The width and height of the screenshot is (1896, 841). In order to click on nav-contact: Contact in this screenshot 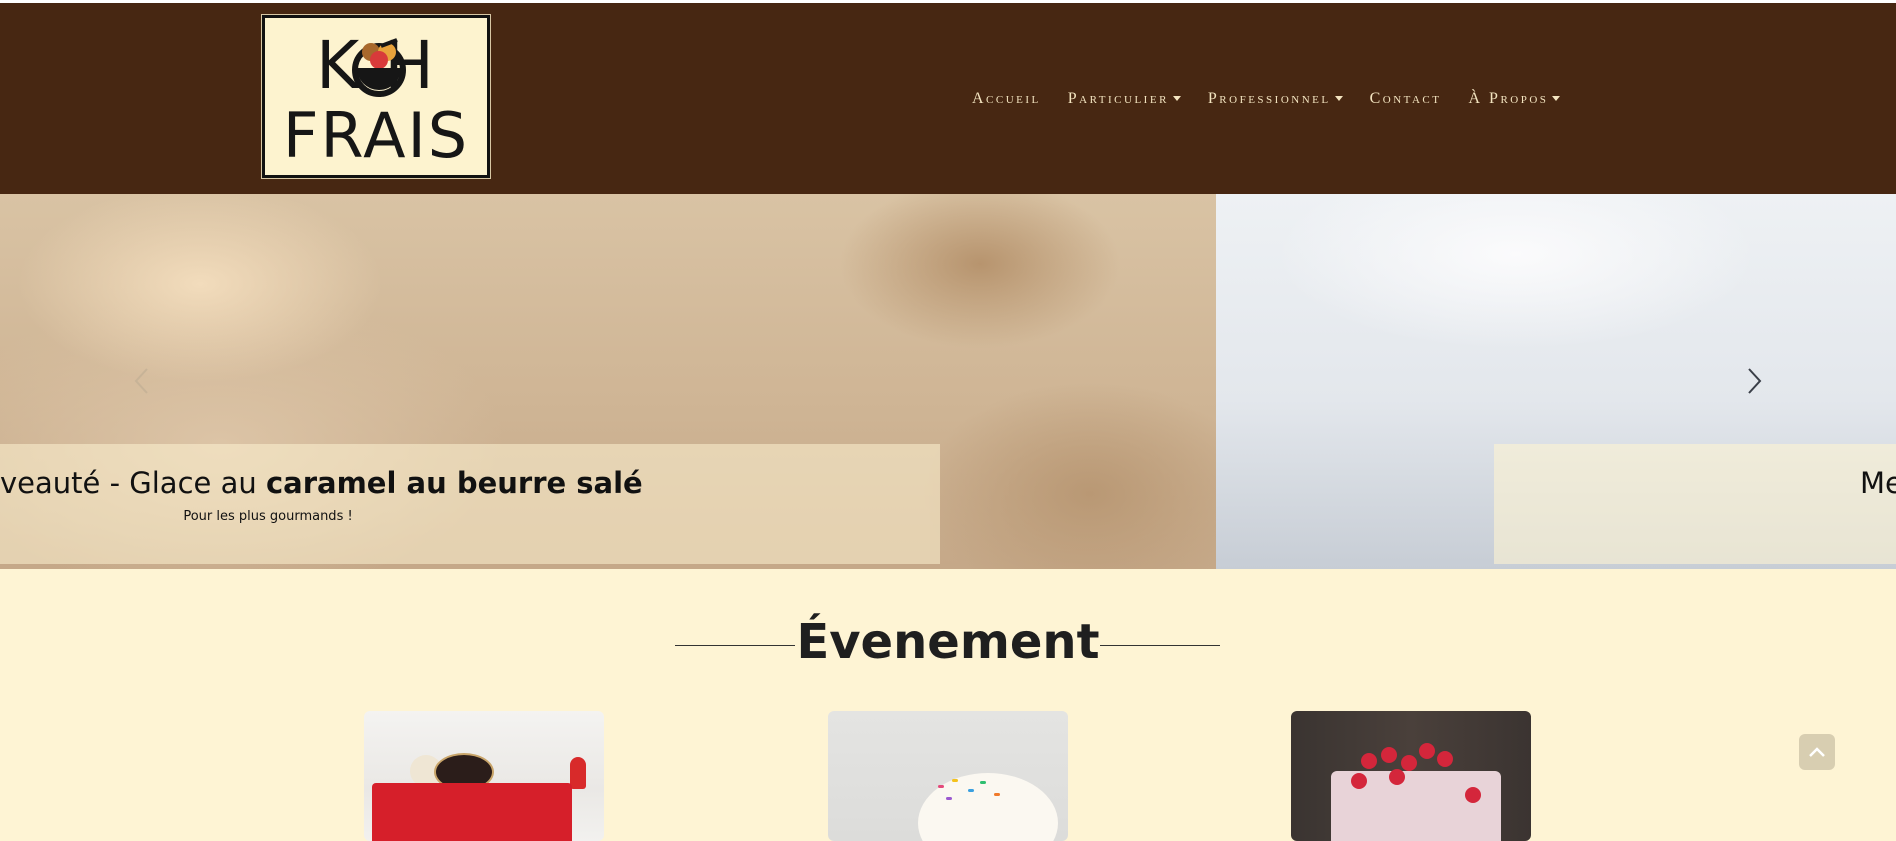, I will do `click(1406, 99)`.